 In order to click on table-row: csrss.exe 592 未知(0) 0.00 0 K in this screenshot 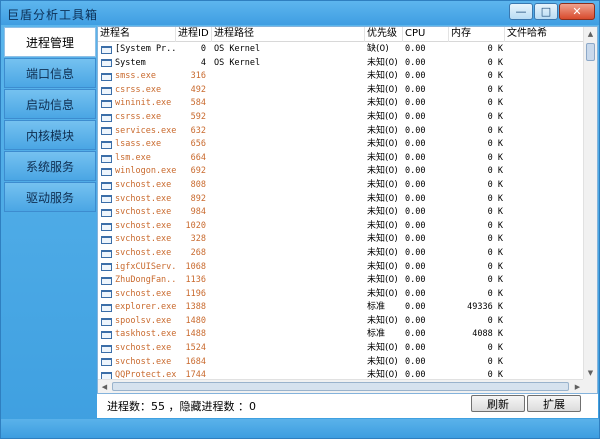, I will do `click(341, 118)`.